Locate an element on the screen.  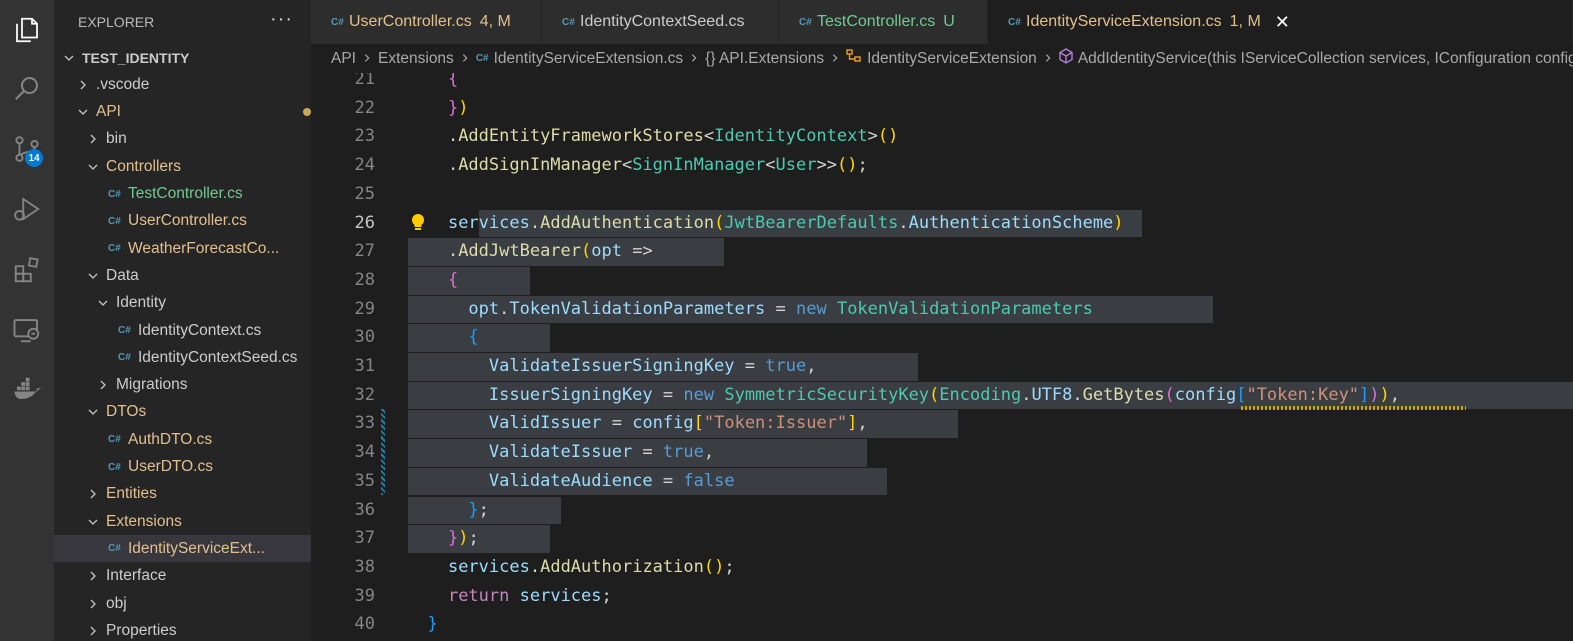
folder-item: Migrations is located at coordinates (182, 385).